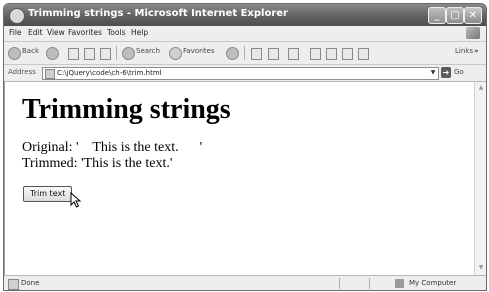 The width and height of the screenshot is (489, 292). Describe the element at coordinates (245, 282) in the screenshot. I see `status-bar: Done My Computer` at that location.